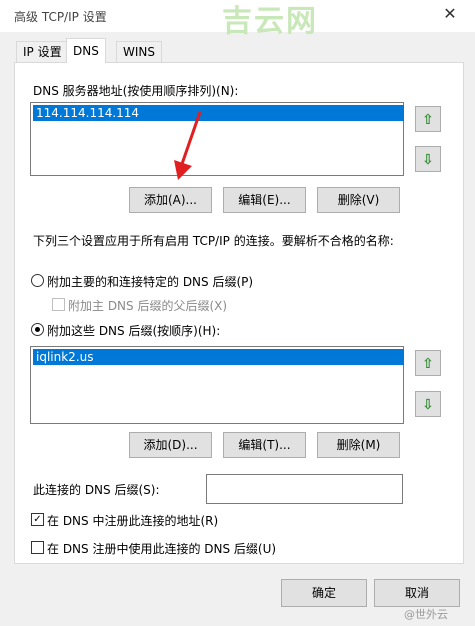 The height and width of the screenshot is (626, 475). What do you see at coordinates (217, 139) in the screenshot?
I see `dns-servers-list: 114.114.114.114` at bounding box center [217, 139].